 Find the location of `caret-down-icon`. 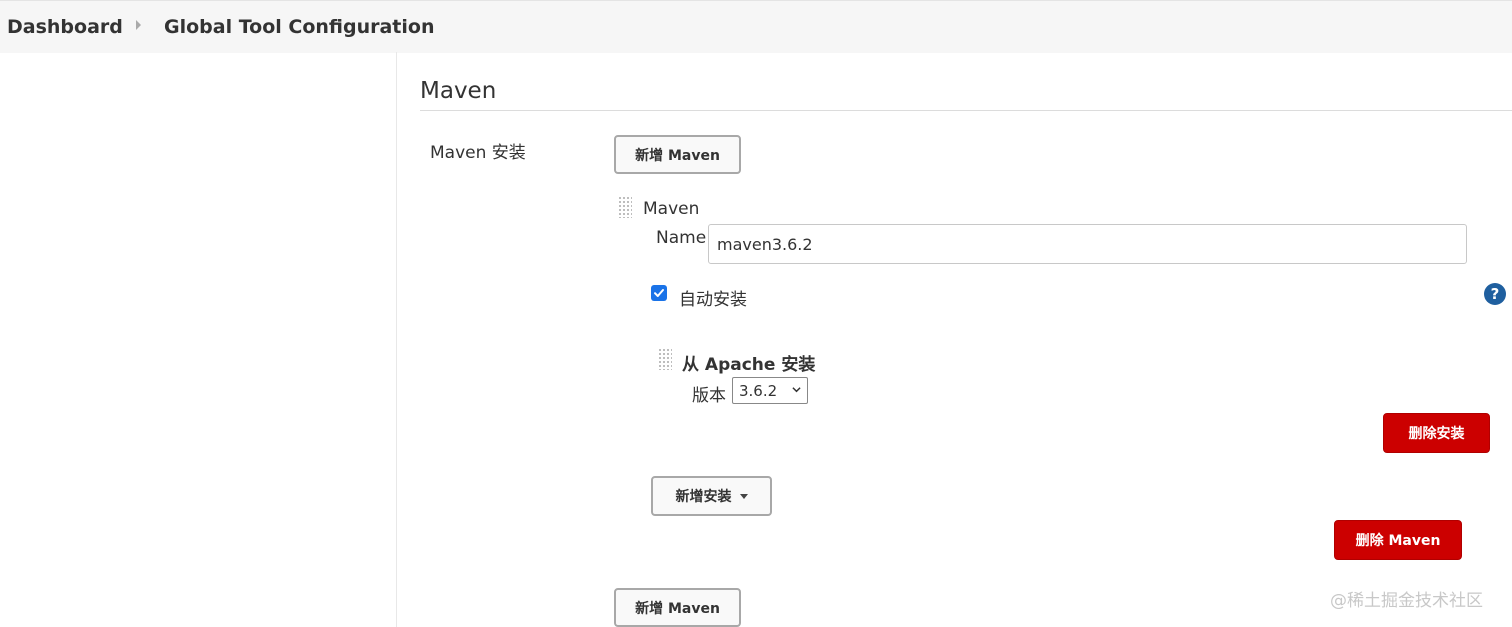

caret-down-icon is located at coordinates (743, 496).